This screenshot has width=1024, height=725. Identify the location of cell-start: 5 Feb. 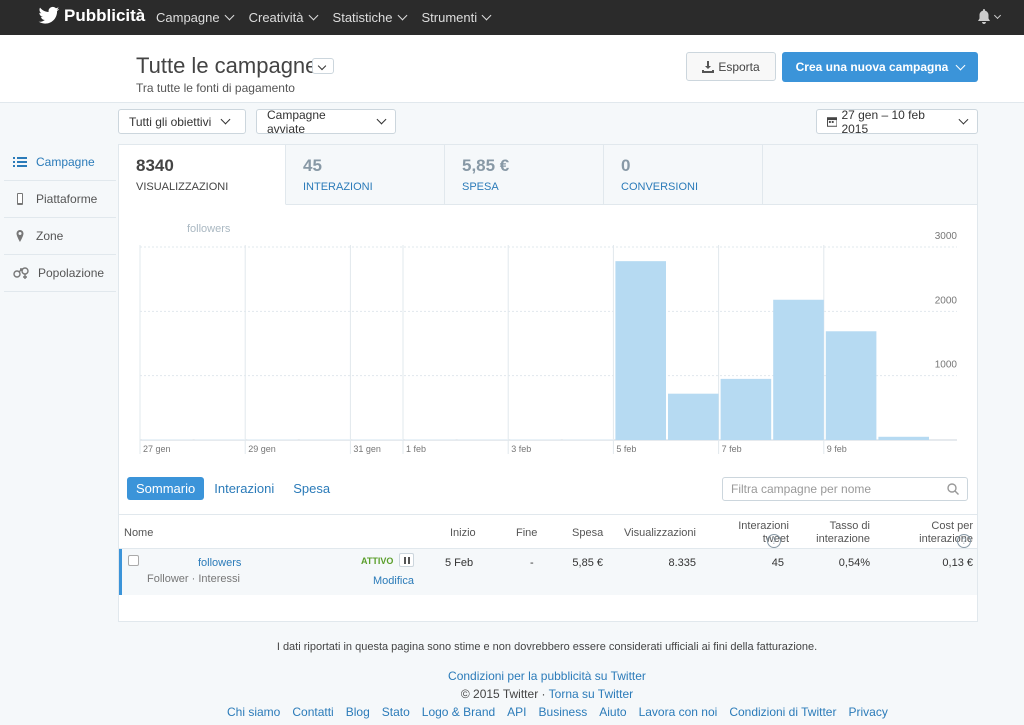
(459, 563).